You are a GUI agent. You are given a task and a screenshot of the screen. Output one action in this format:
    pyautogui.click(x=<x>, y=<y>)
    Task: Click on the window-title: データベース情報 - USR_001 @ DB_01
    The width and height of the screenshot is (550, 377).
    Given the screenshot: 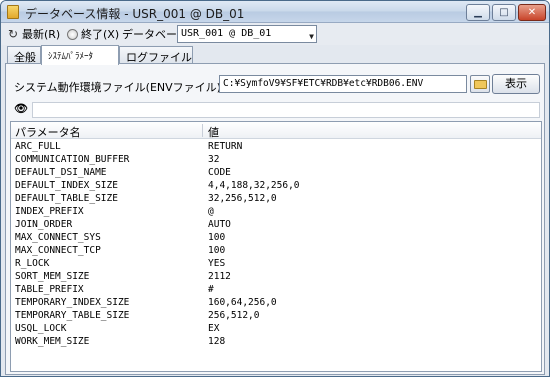 What is the action you would take?
    pyautogui.click(x=135, y=14)
    